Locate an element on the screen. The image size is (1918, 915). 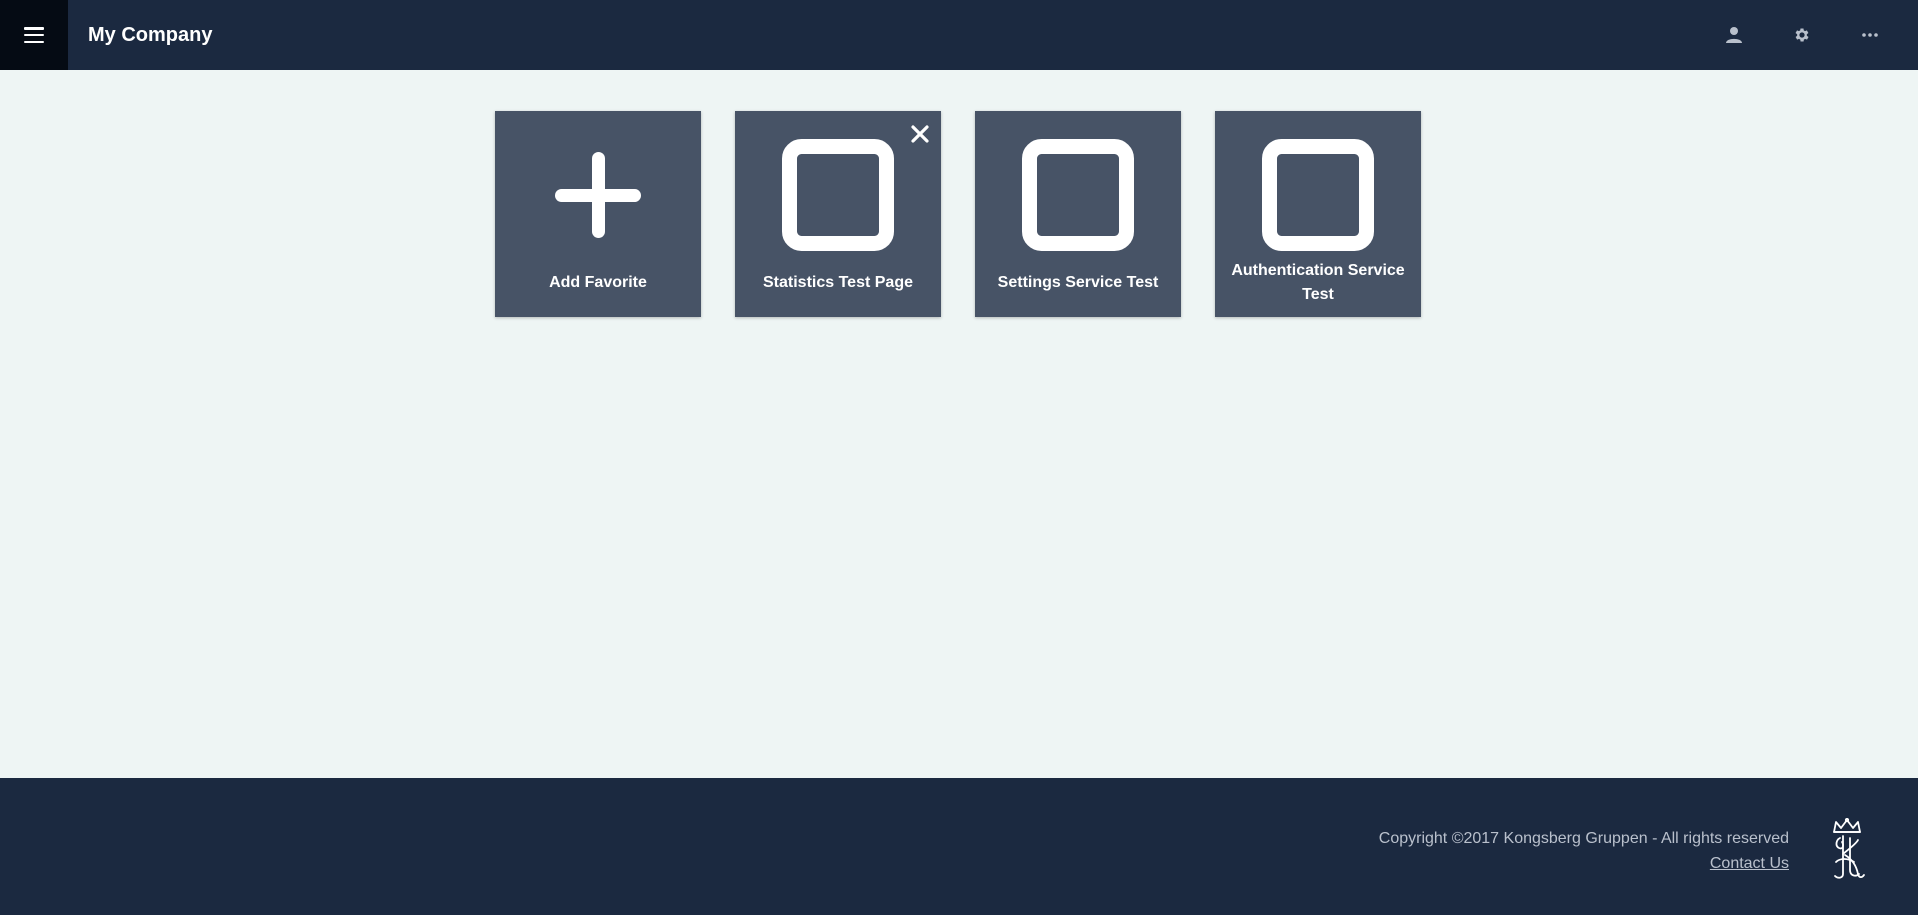
plus-icon is located at coordinates (598, 195).